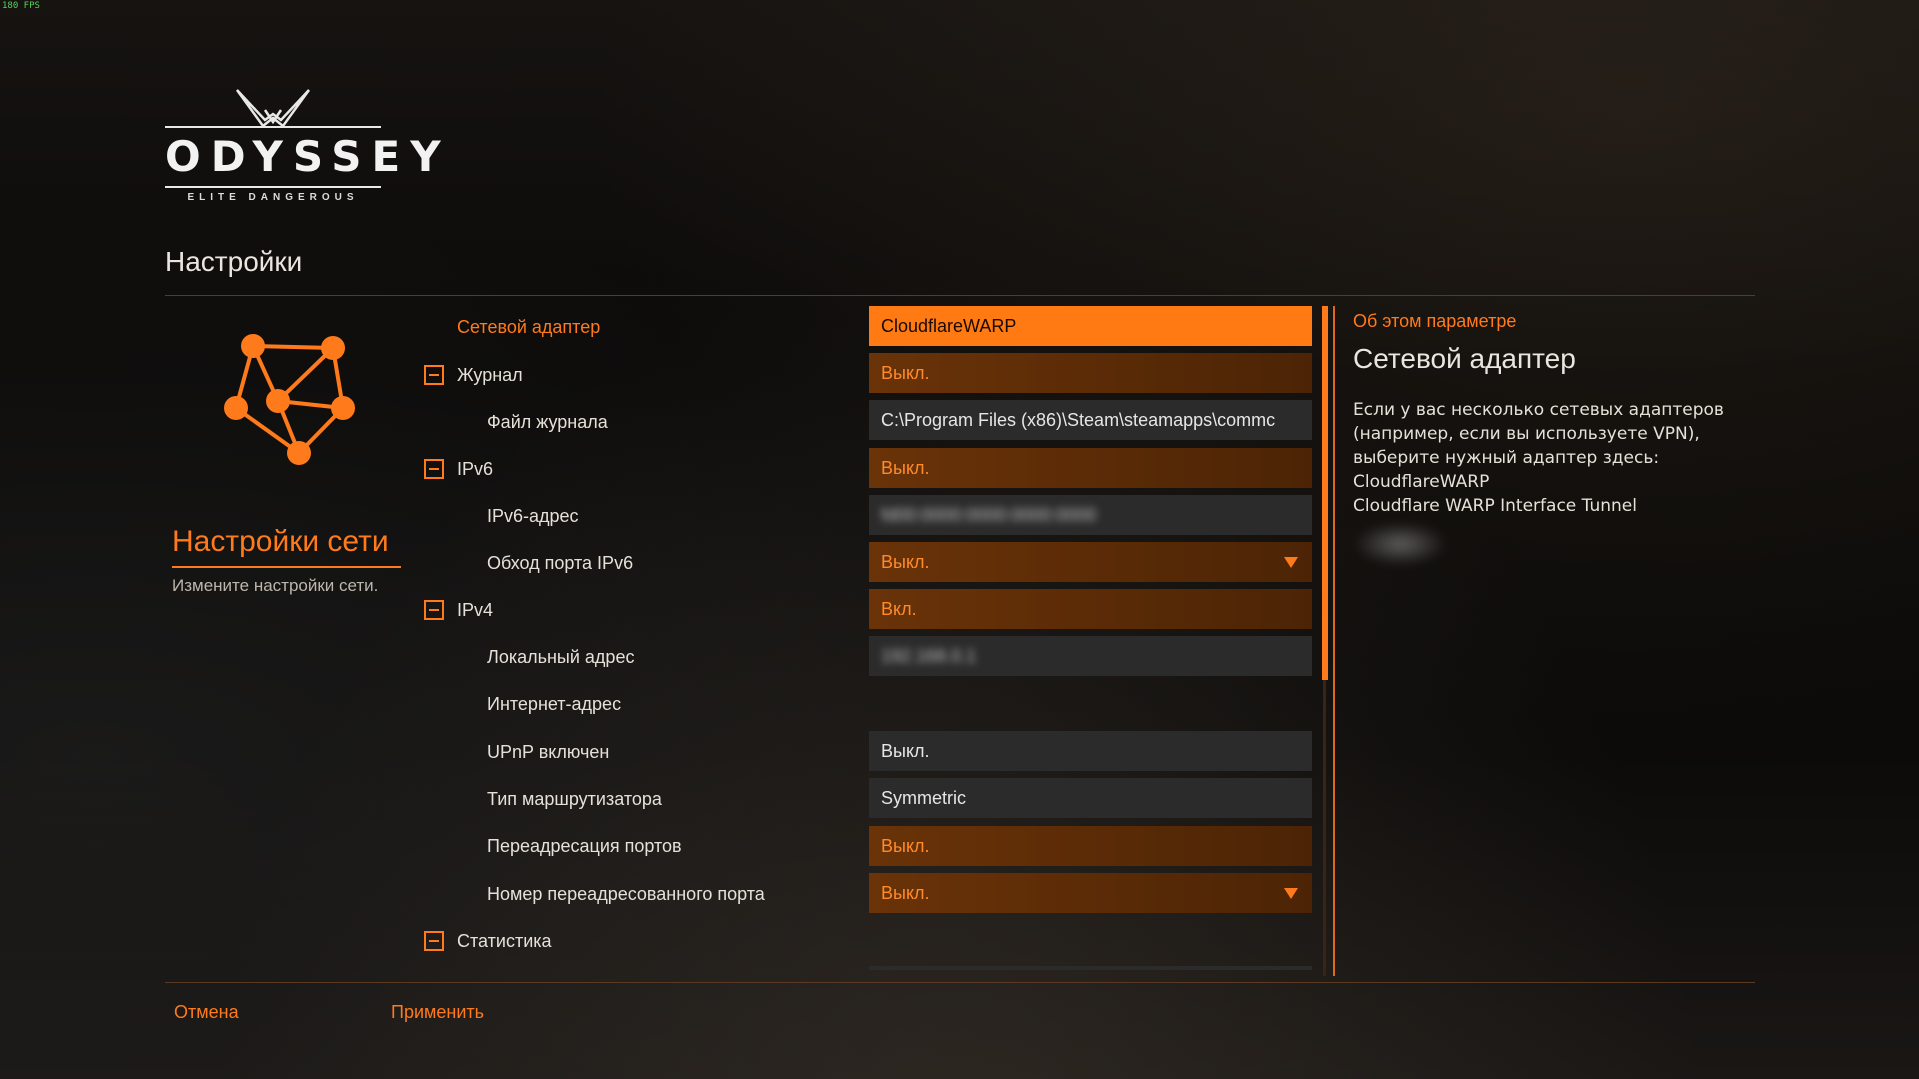 The width and height of the screenshot is (1919, 1079). Describe the element at coordinates (1464, 358) in the screenshot. I see `info-title: Сетевой адаптер` at that location.